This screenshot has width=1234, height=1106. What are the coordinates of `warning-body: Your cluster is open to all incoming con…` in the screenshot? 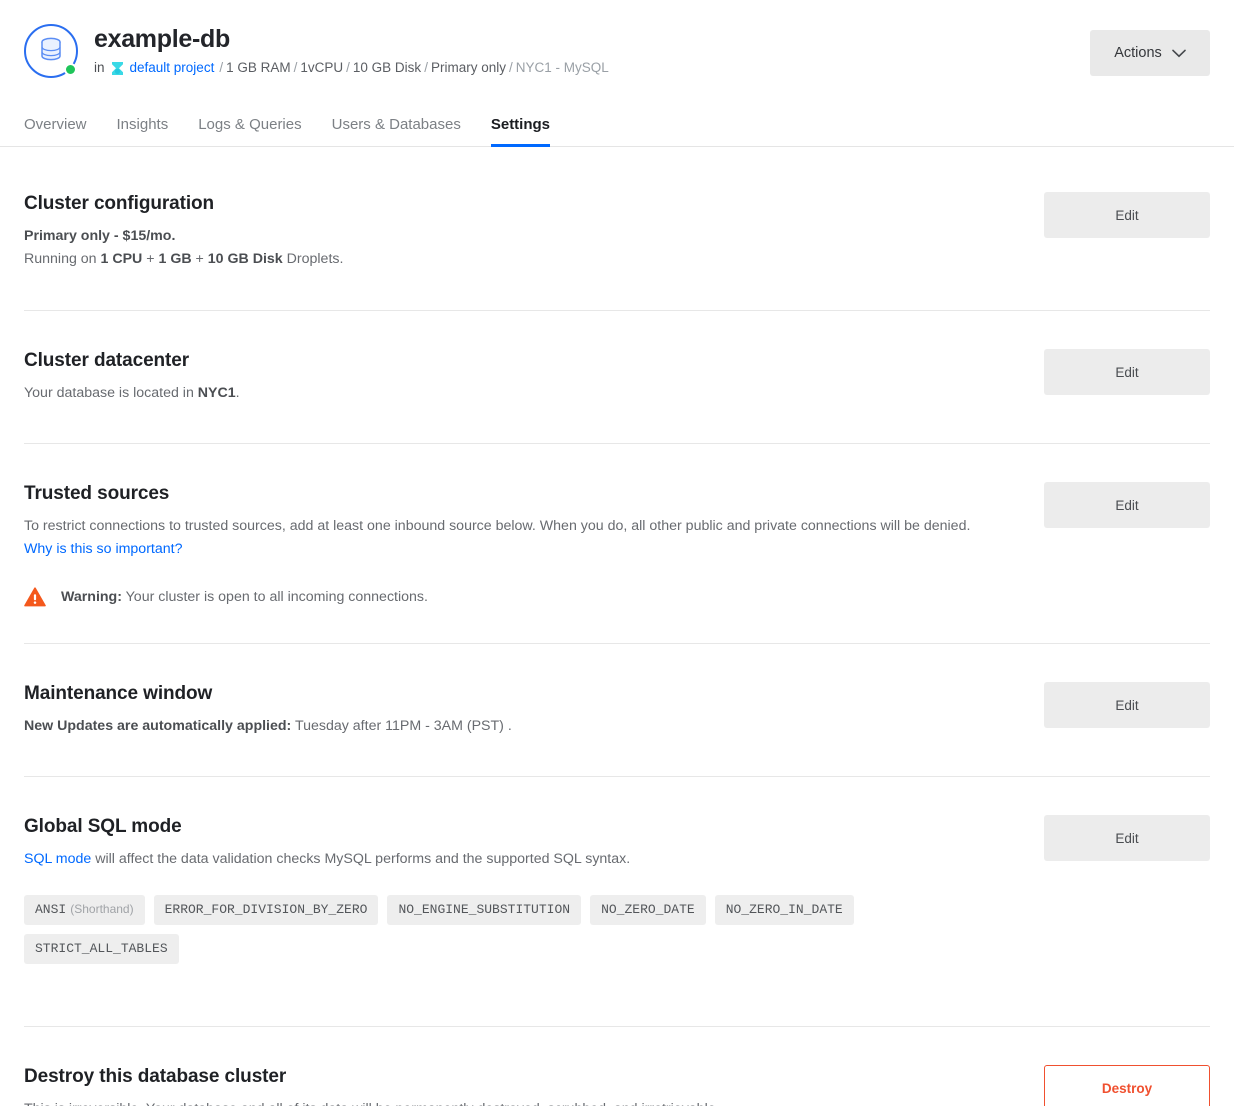 It's located at (274, 597).